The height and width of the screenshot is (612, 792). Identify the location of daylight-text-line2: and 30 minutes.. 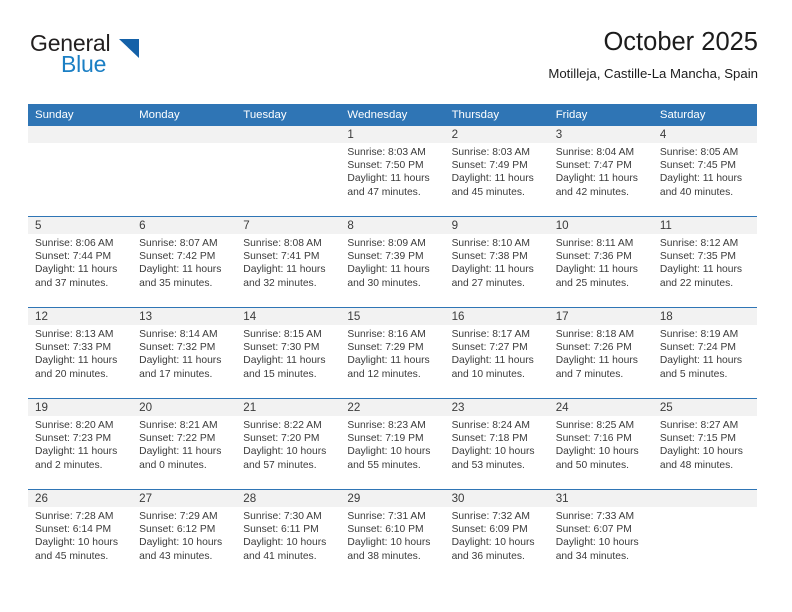
(384, 283).